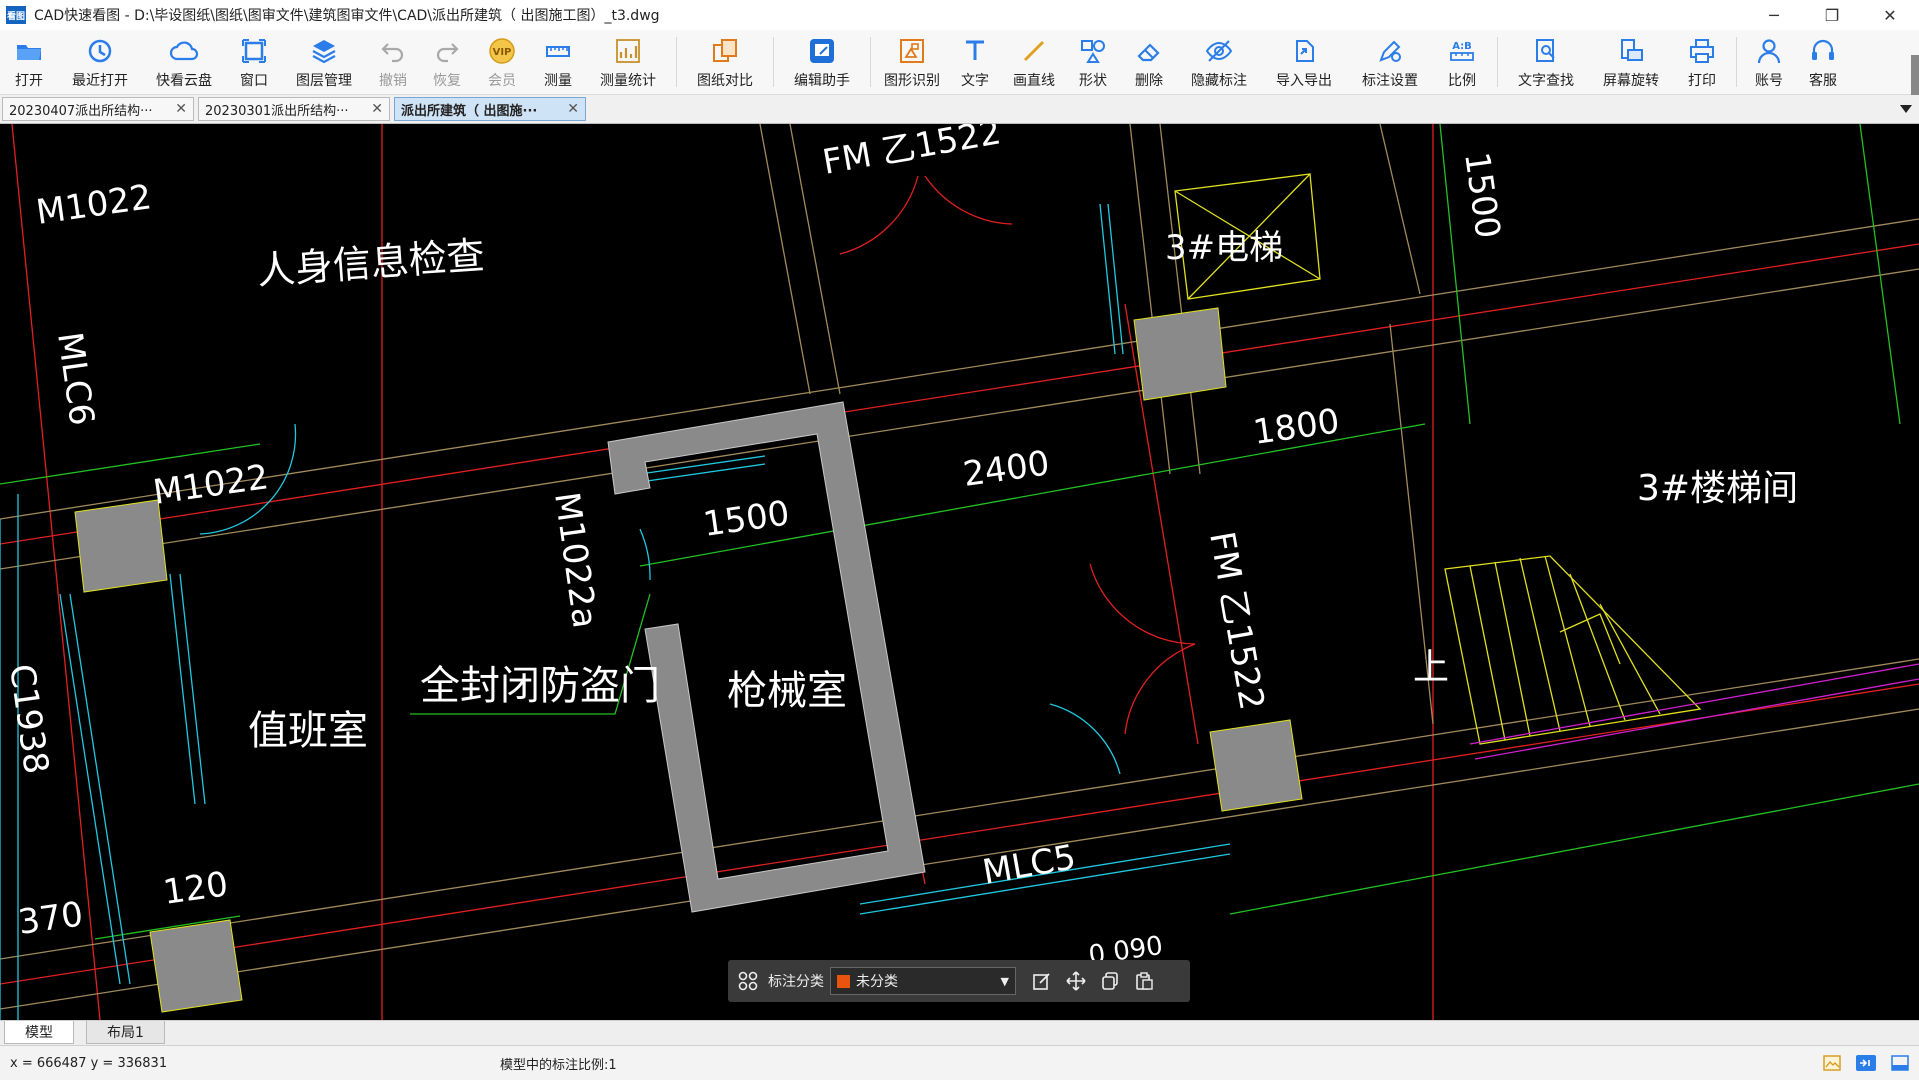  I want to click on hide-marks-button: 隐藏标注, so click(1219, 62).